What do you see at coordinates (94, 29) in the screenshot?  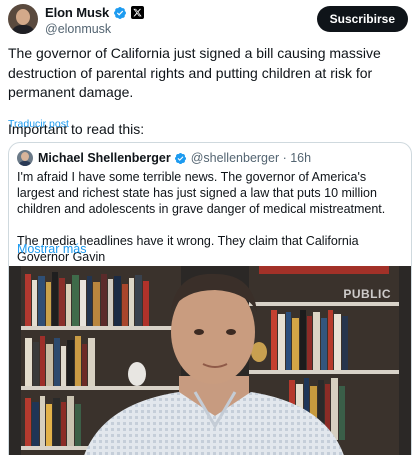 I see `author-handle: @elonmusk` at bounding box center [94, 29].